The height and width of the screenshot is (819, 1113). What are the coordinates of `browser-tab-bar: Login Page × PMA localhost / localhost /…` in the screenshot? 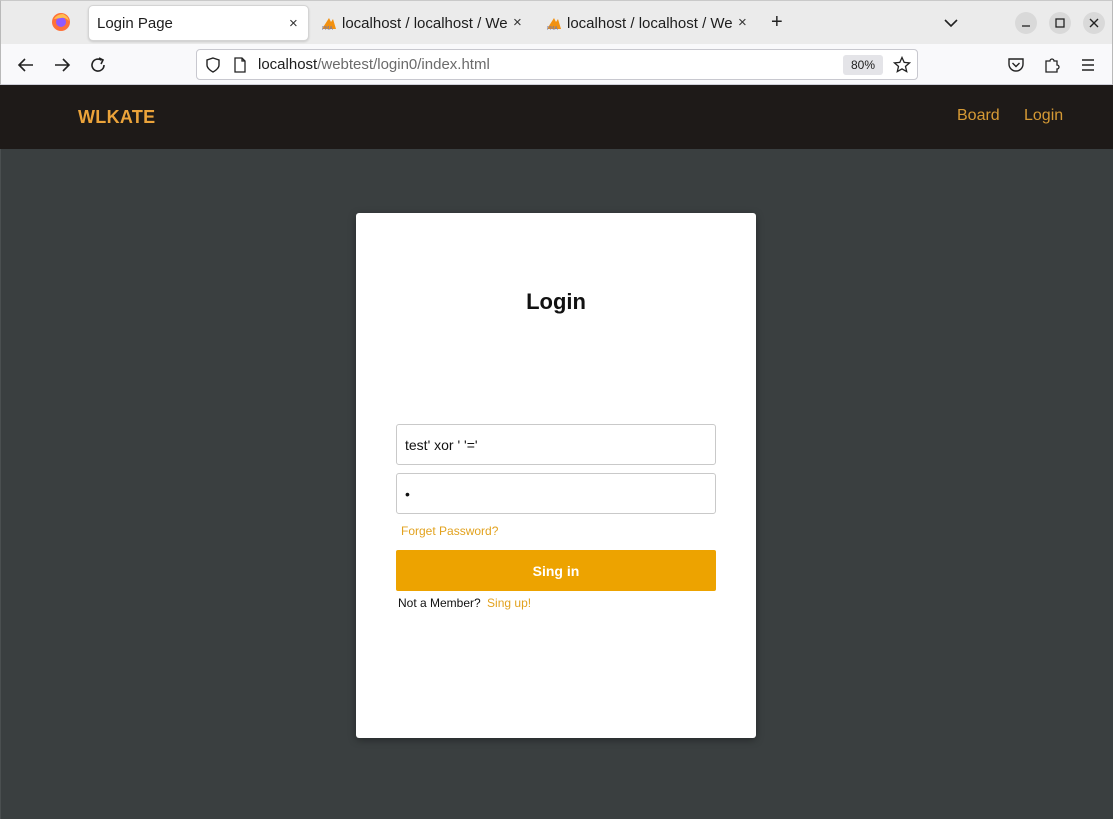 It's located at (556, 22).